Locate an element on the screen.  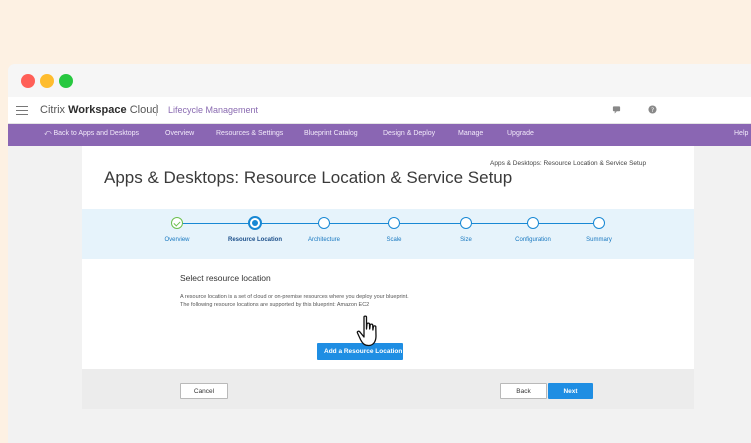
step-resource-location-icon is located at coordinates (255, 223).